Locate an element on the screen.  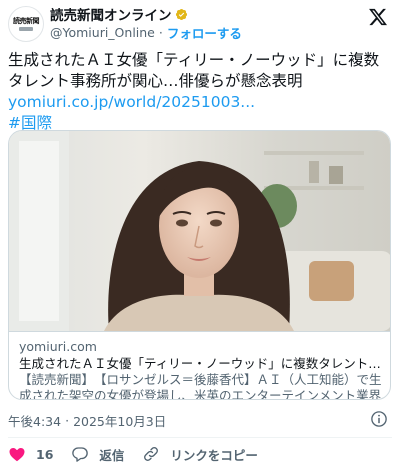
copy-link-label: リンクをコピー is located at coordinates (214, 455).